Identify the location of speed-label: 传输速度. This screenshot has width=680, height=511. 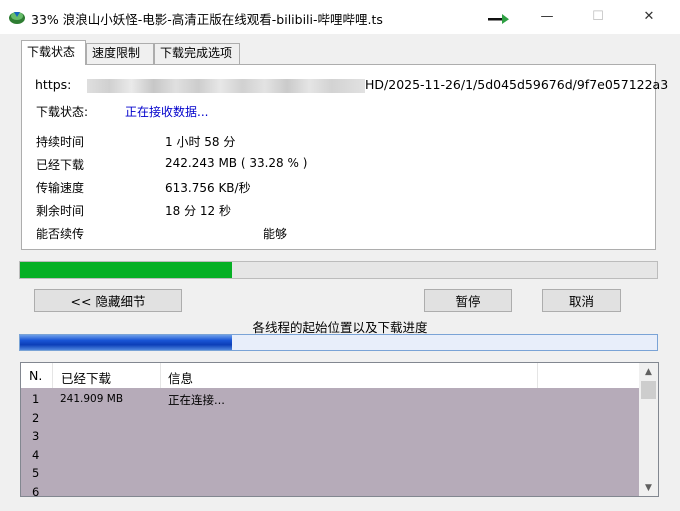
(60, 188).